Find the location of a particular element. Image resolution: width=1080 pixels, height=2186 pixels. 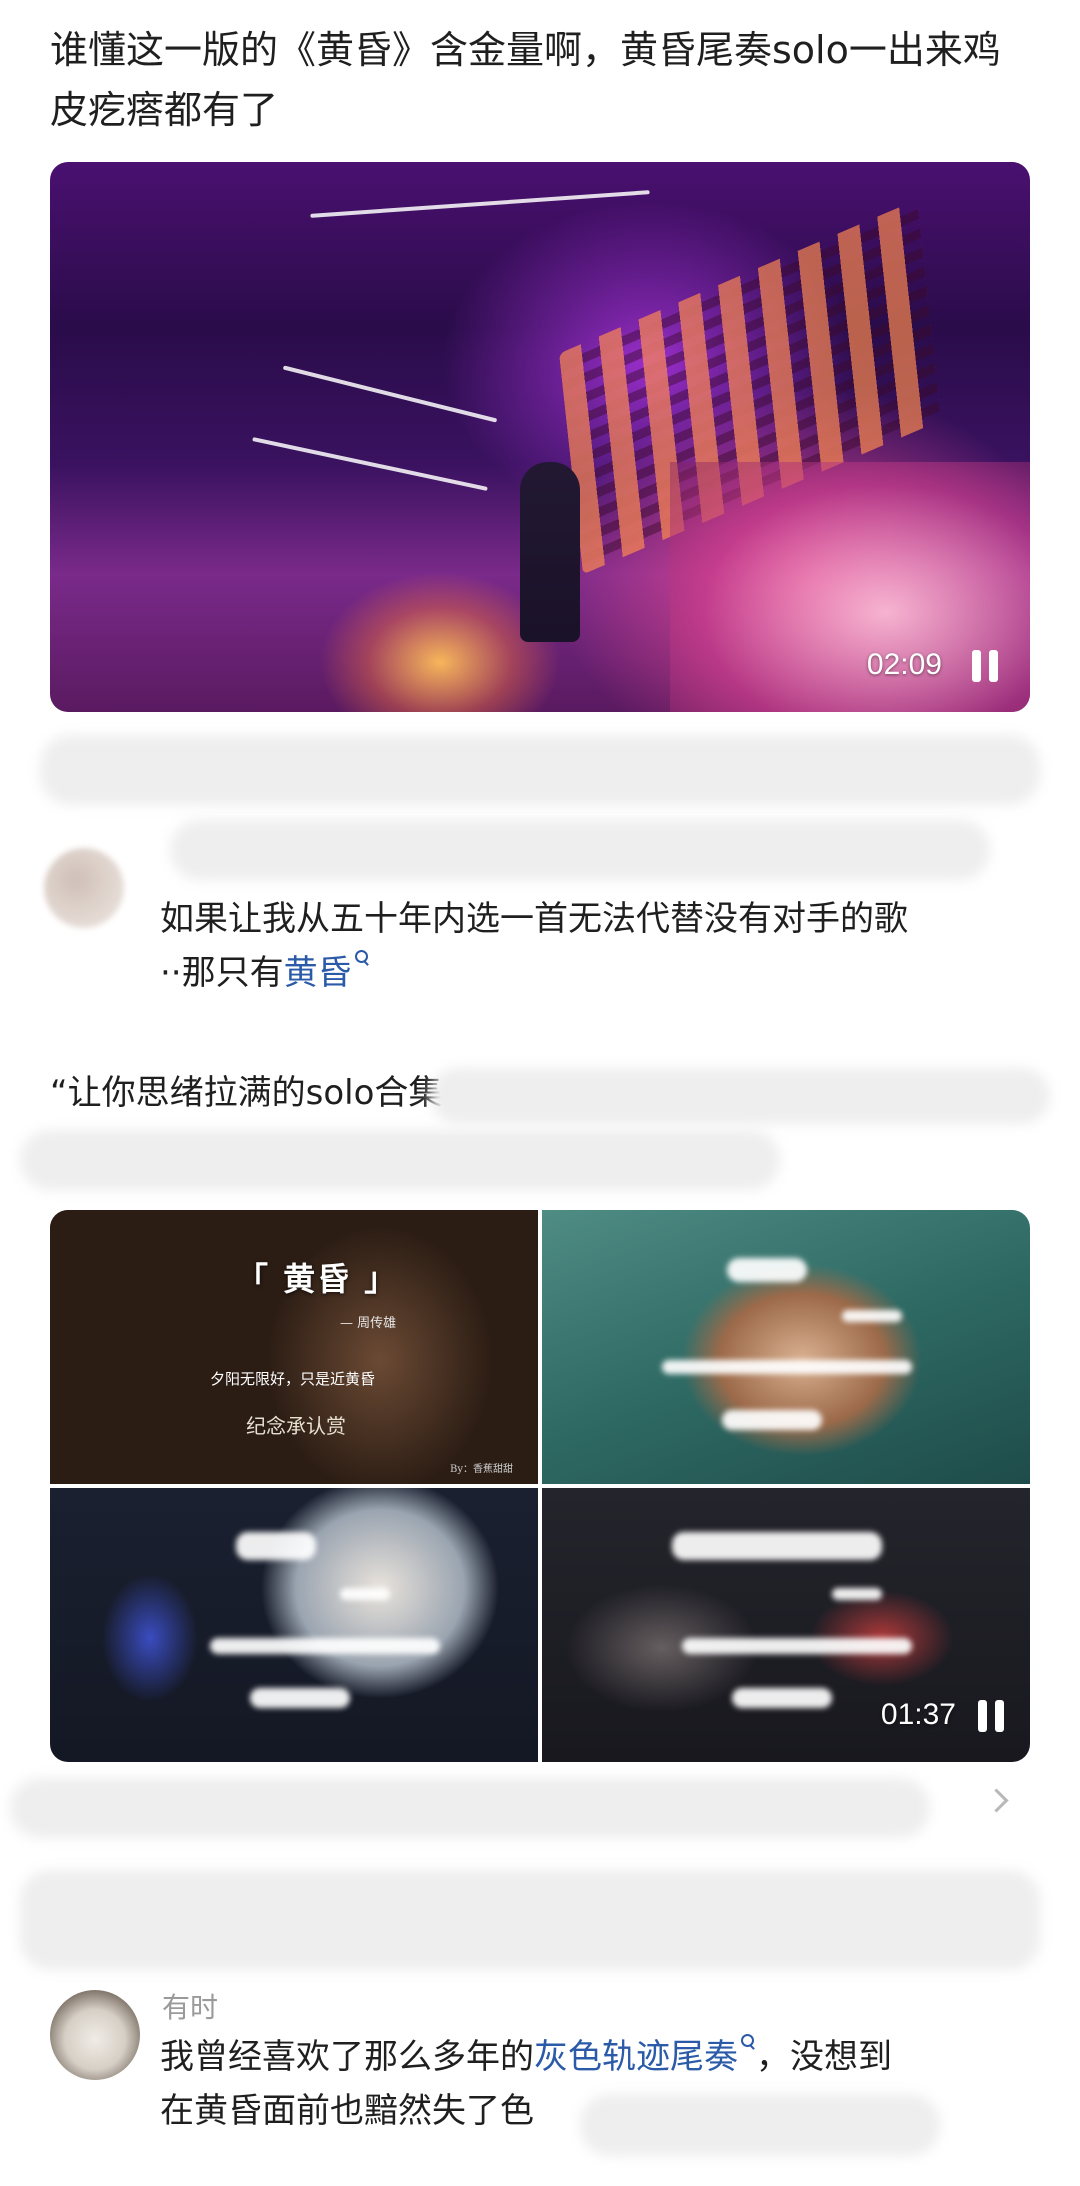

comment-line2: ··那只有黄昏 is located at coordinates (600, 973).